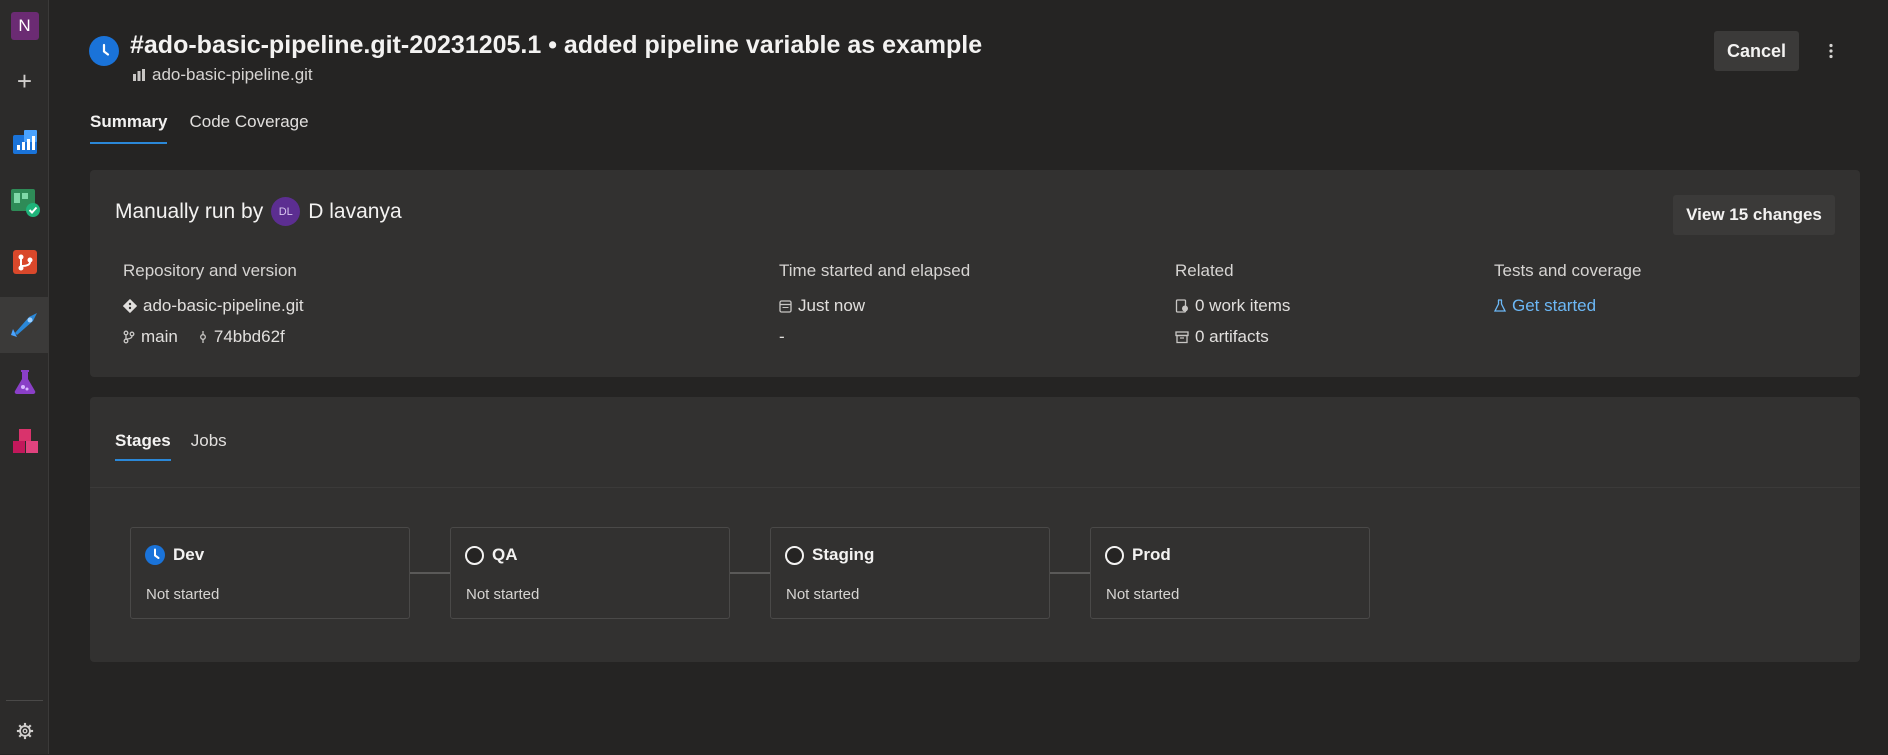 Image resolution: width=1888 pixels, height=755 pixels. I want to click on time-started-value: Just now, so click(832, 305).